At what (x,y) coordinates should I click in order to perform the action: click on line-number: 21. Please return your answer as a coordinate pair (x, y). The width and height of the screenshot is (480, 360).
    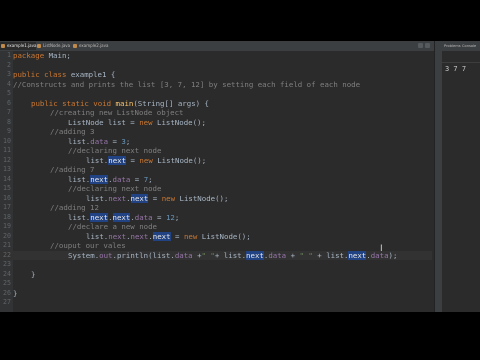
    Looking at the image, I should click on (7, 245).